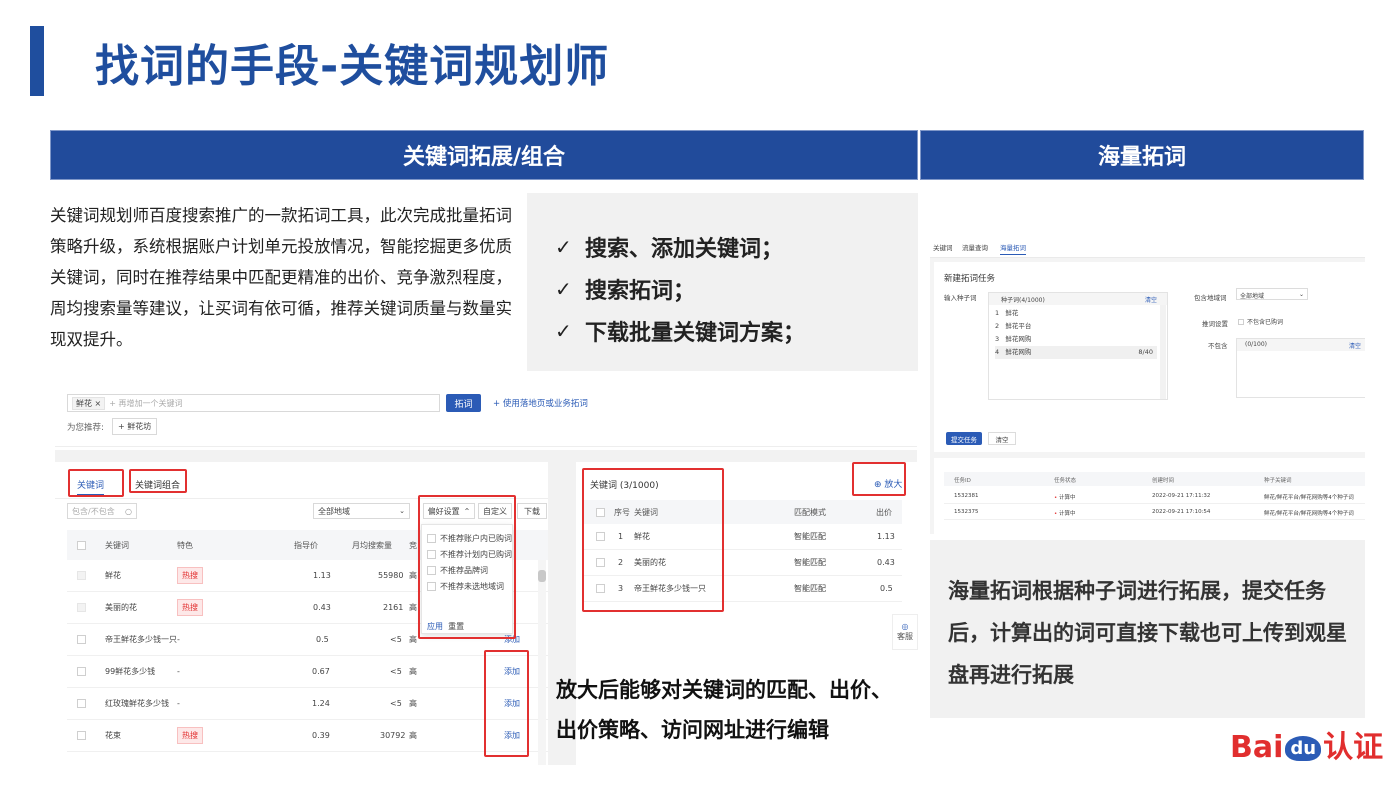  I want to click on feature-item: ✓ 下载批量关键词方案；, so click(680, 331).